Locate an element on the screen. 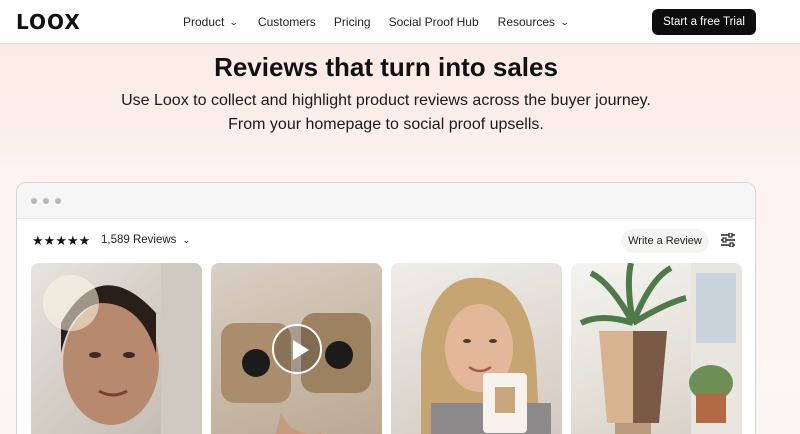 The height and width of the screenshot is (434, 800). star-rating: ★ ★ ★ ★ ★ is located at coordinates (61, 240).